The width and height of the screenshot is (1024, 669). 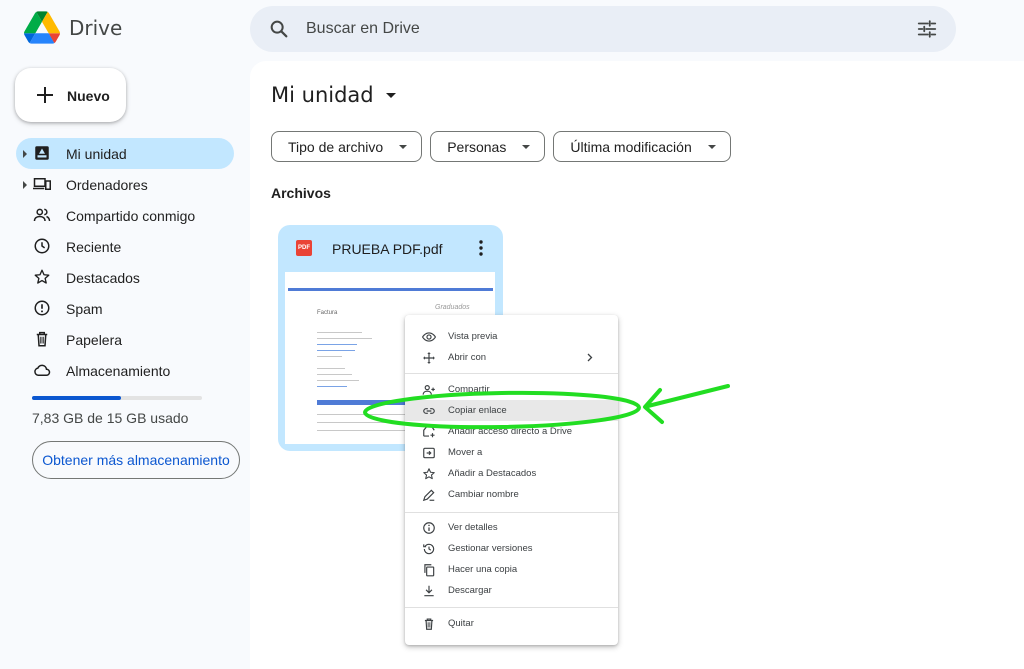 I want to click on sidebar-item-starred: Destacados, so click(x=125, y=277).